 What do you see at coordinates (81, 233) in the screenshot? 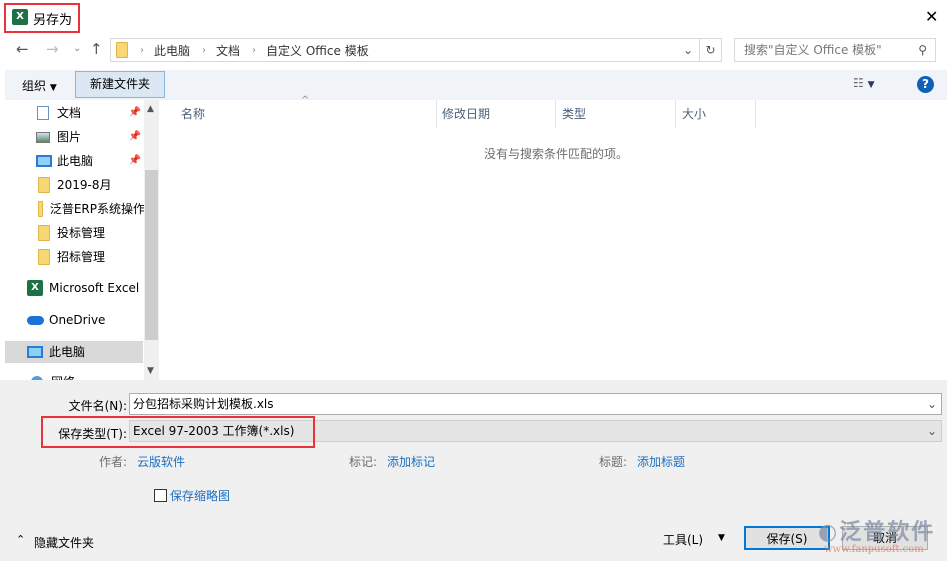
I see `nav-label: 投标管理` at bounding box center [81, 233].